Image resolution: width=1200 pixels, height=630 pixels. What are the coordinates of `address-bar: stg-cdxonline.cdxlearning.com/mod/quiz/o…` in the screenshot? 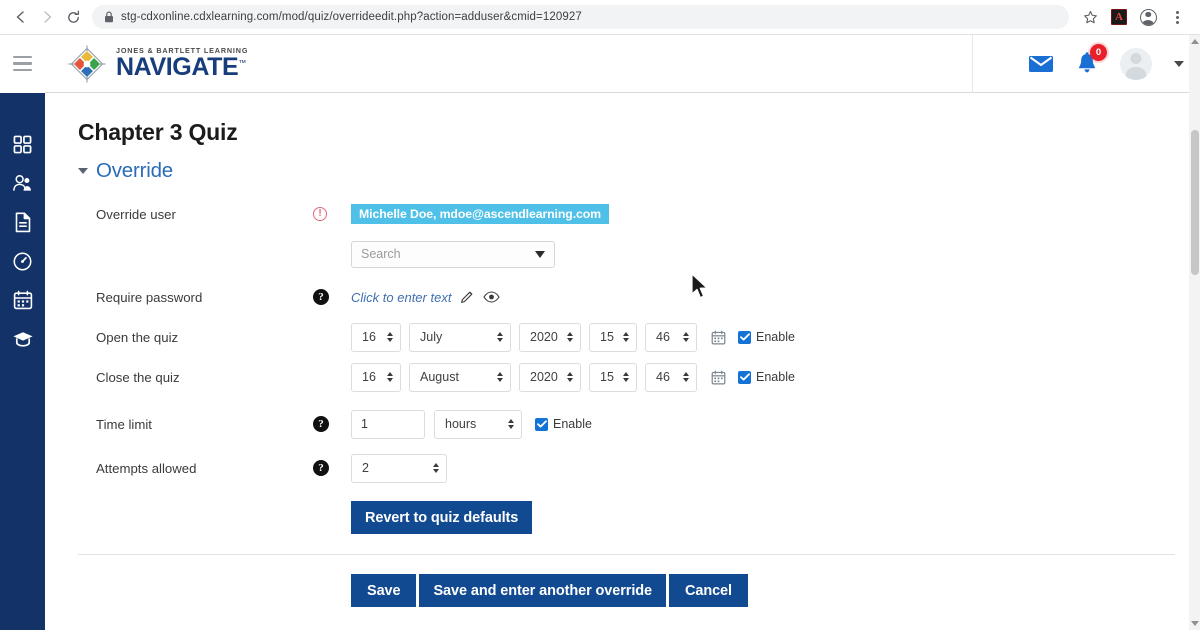 It's located at (580, 17).